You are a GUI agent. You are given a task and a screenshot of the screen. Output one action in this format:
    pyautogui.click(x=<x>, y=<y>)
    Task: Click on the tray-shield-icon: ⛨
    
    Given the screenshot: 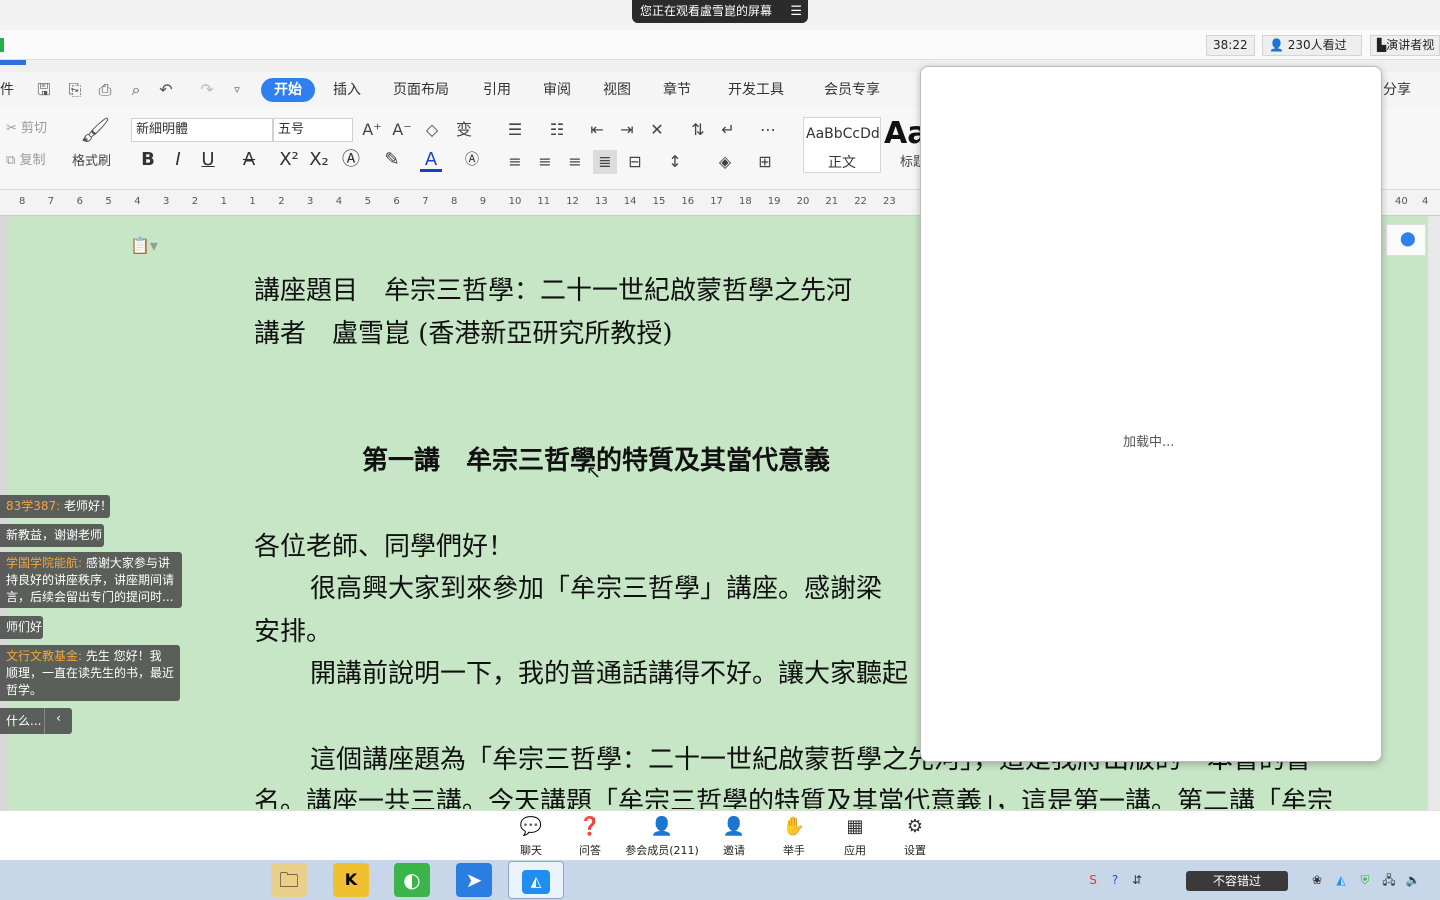 What is the action you would take?
    pyautogui.click(x=1365, y=880)
    